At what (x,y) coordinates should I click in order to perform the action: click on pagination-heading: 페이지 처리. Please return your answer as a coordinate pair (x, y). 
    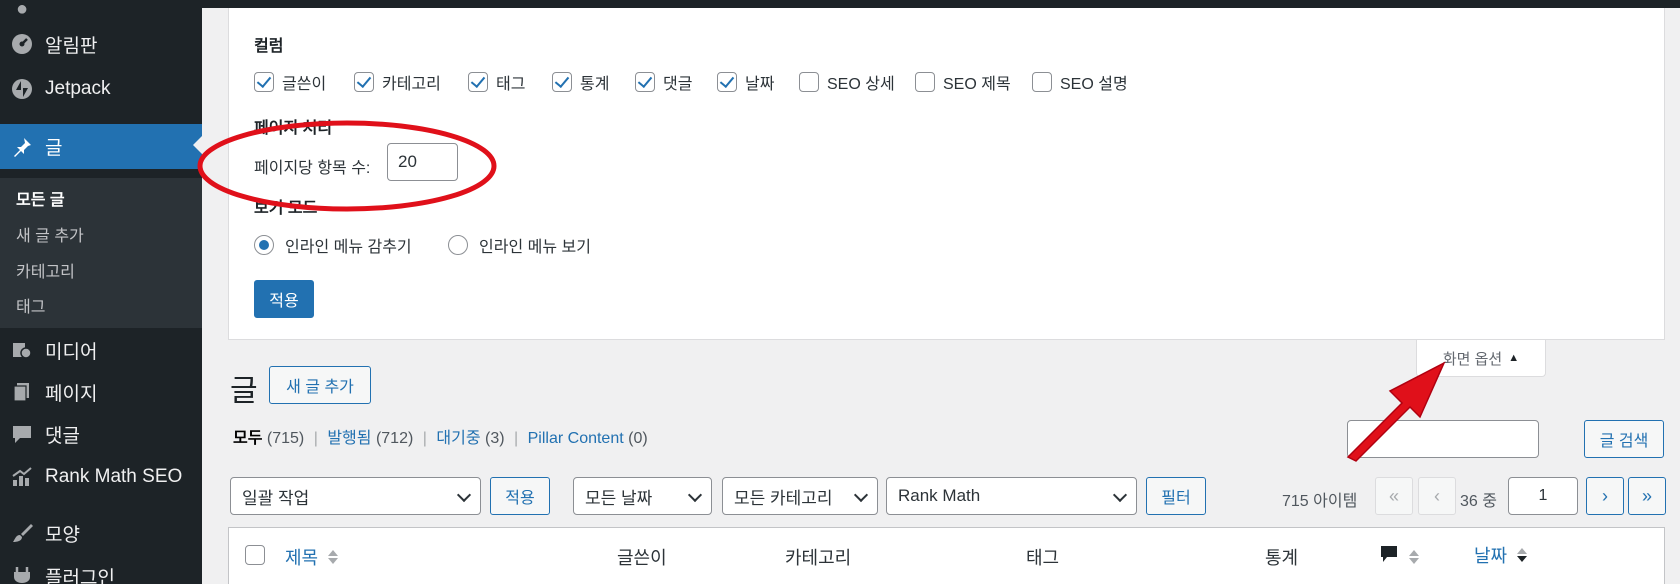
    Looking at the image, I should click on (293, 128).